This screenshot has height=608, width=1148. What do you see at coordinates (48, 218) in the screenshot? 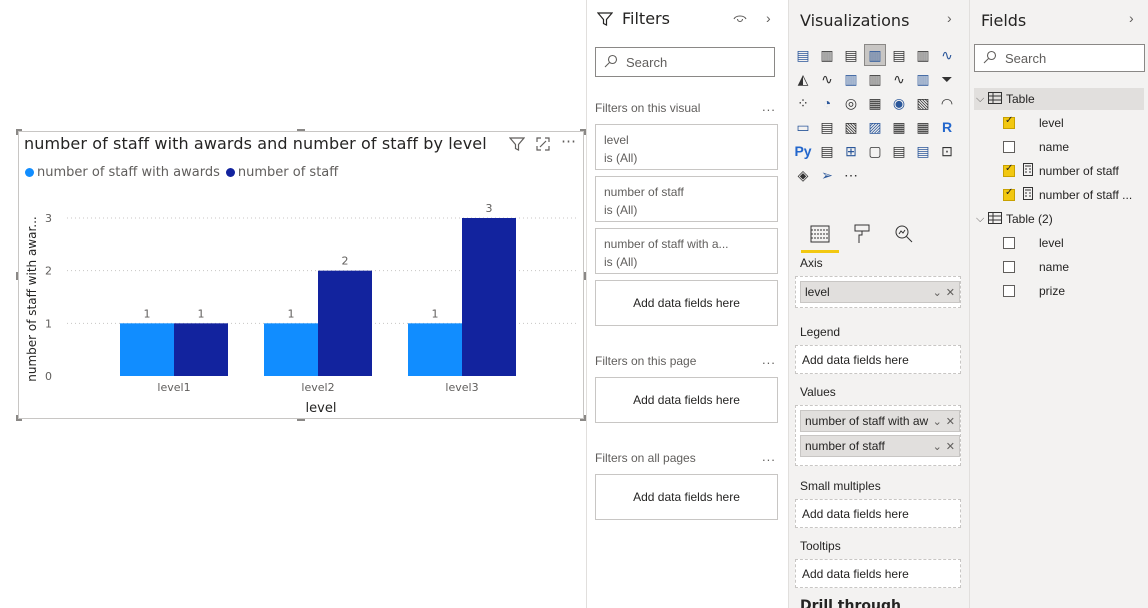
I see `y-tick-label: 3` at bounding box center [48, 218].